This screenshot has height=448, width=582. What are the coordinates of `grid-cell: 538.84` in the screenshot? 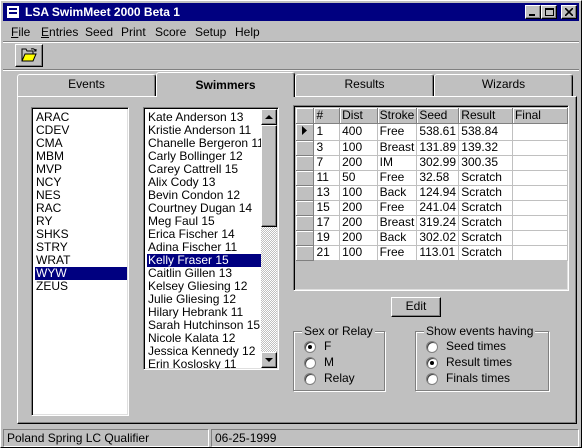 It's located at (485, 132).